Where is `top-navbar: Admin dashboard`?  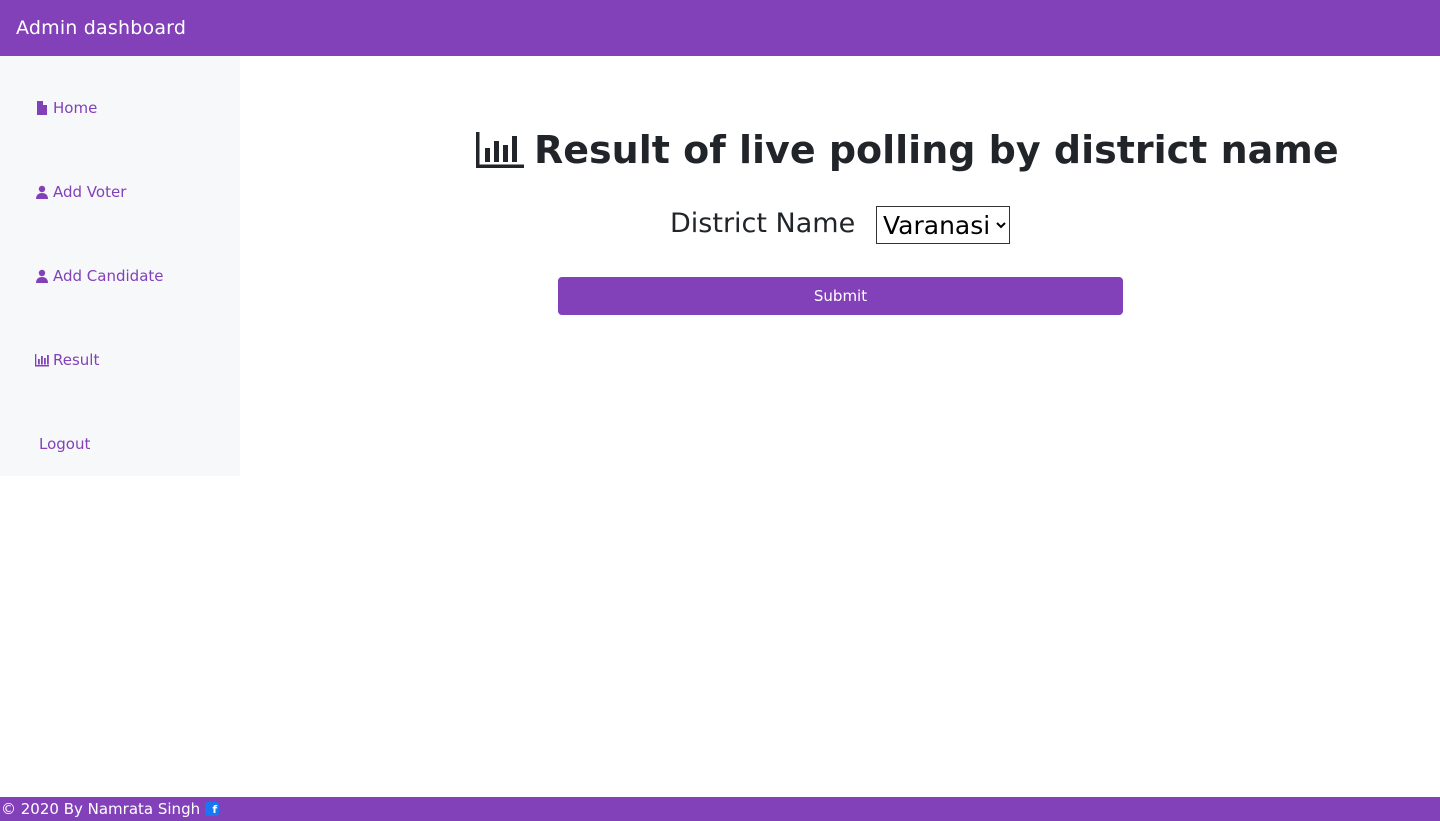
top-navbar: Admin dashboard is located at coordinates (720, 28).